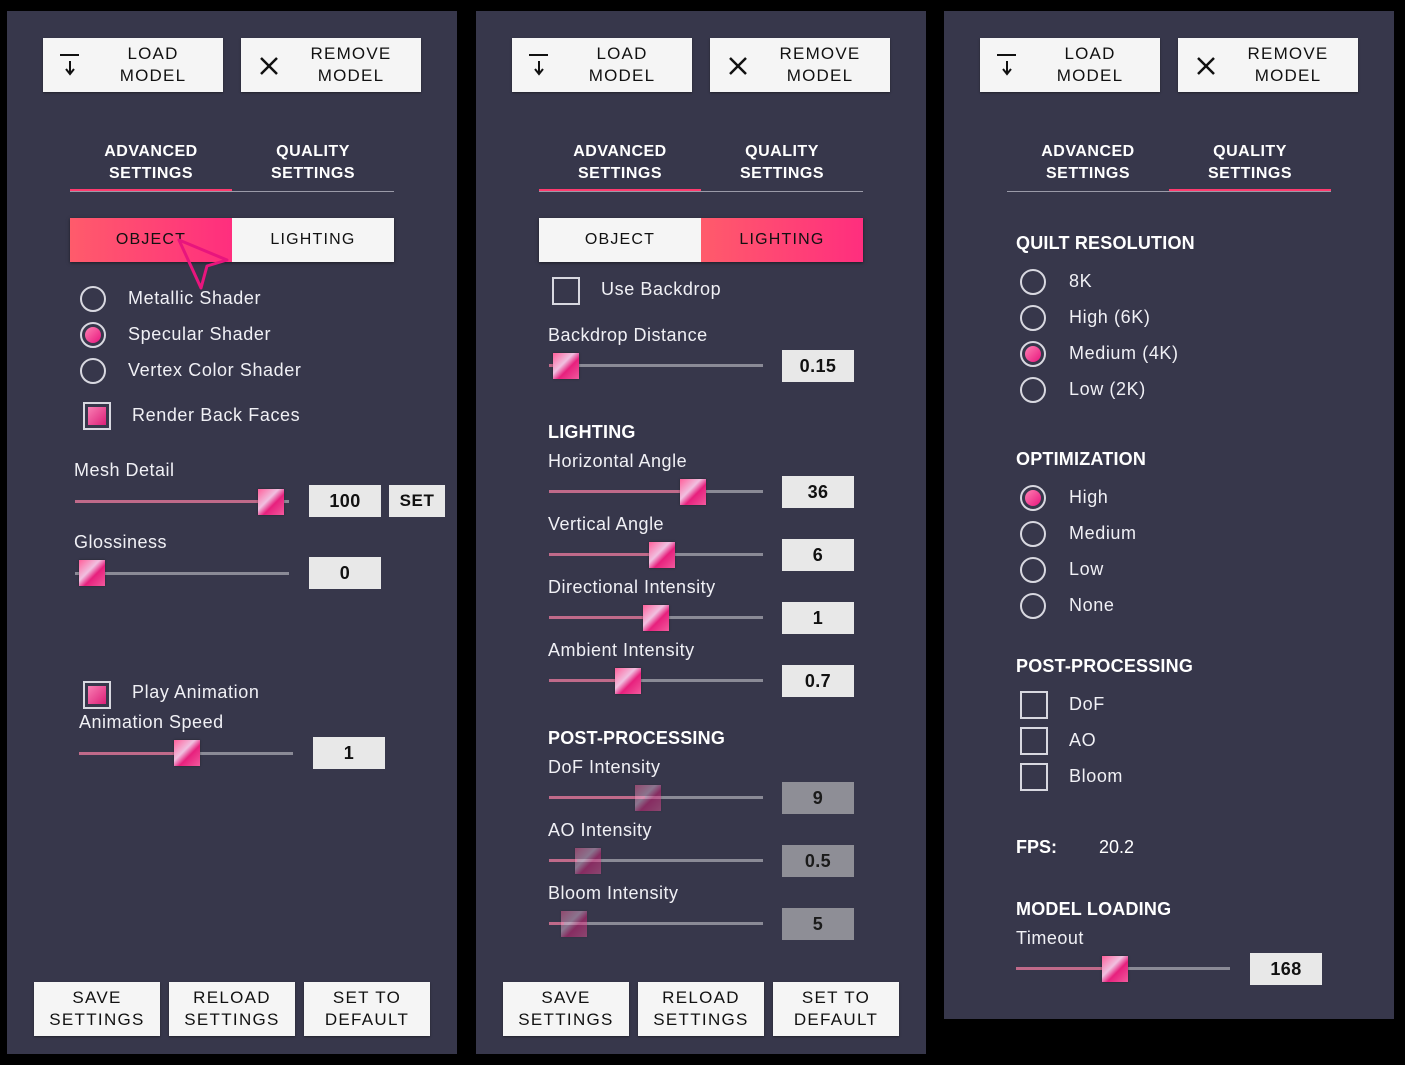 This screenshot has width=1405, height=1065. What do you see at coordinates (417, 501) in the screenshot?
I see `set-button: SET` at bounding box center [417, 501].